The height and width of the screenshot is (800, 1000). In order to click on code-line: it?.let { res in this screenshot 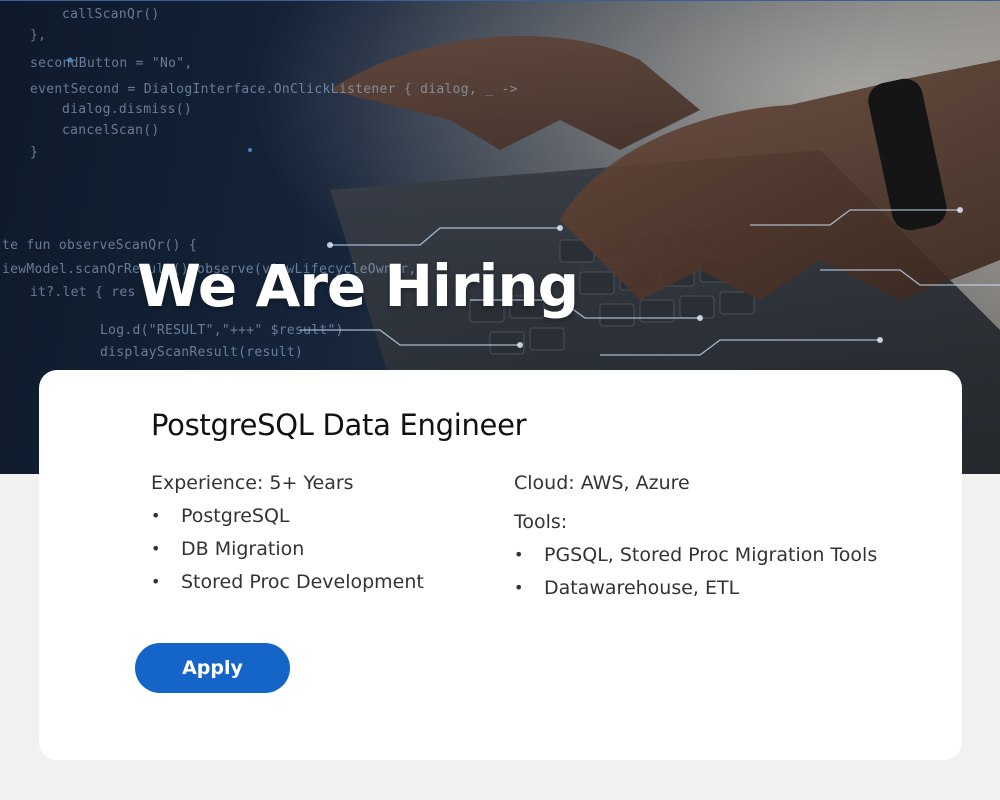, I will do `click(83, 292)`.